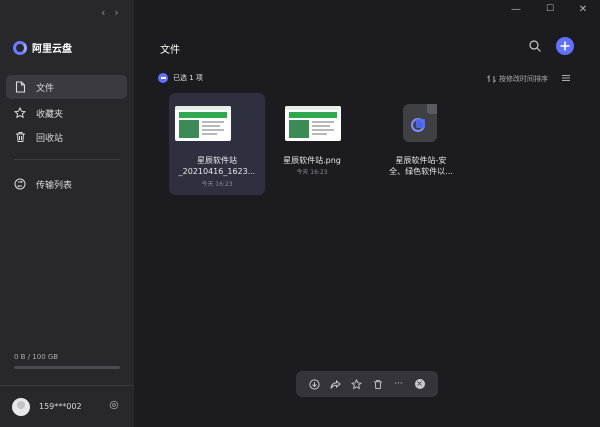 Image resolution: width=600 pixels, height=427 pixels. I want to click on maximize-button: ☐, so click(550, 9).